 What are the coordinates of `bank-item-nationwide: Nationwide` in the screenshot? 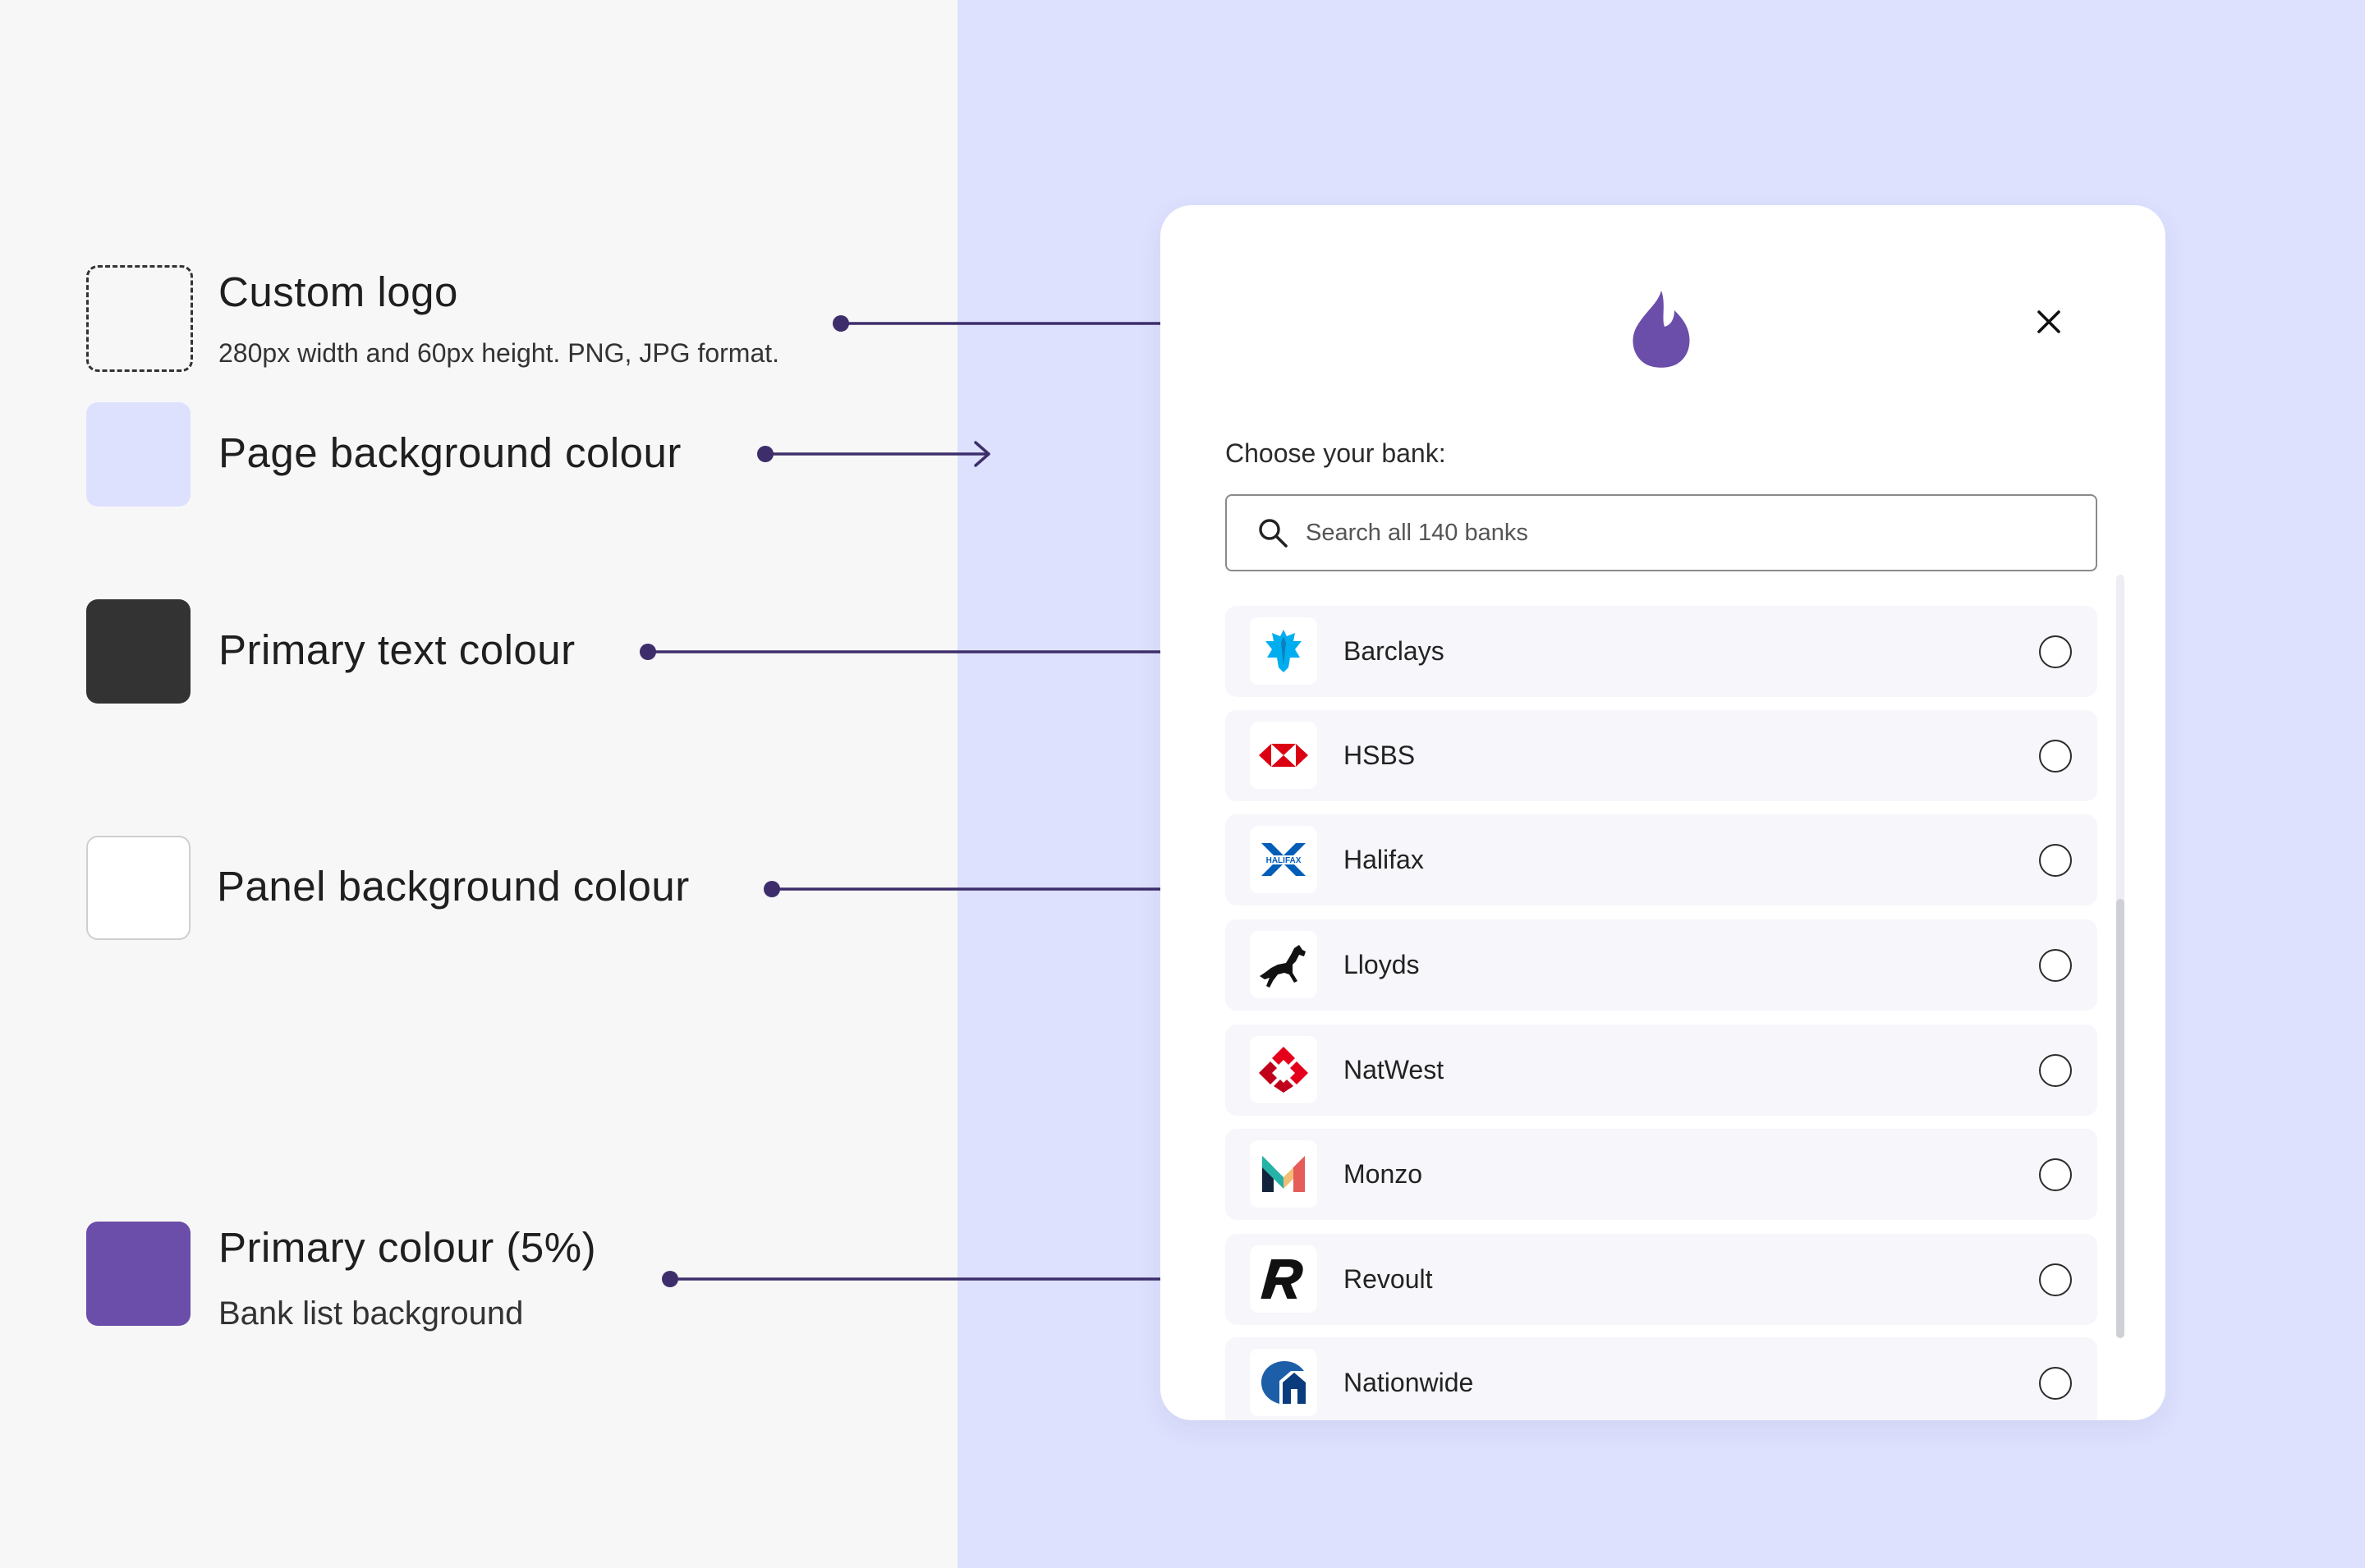 It's located at (1661, 1378).